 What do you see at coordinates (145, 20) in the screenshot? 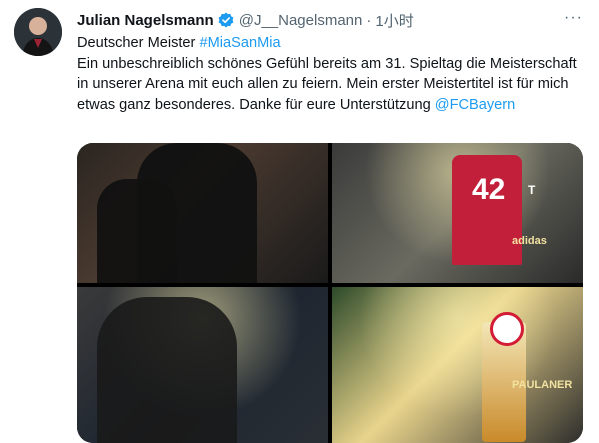
I see `display-name: Julian Nagelsmann` at bounding box center [145, 20].